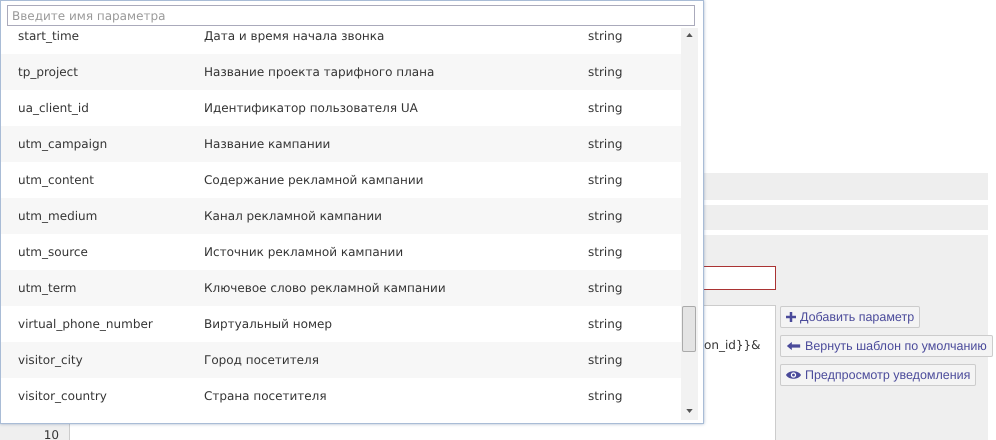 This screenshot has height=440, width=996. What do you see at coordinates (850, 317) in the screenshot?
I see `action-button: Добавить параметр` at bounding box center [850, 317].